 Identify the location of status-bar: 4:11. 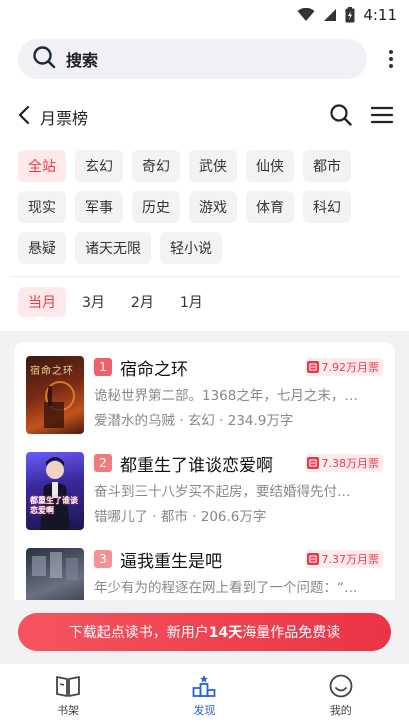
(204, 15).